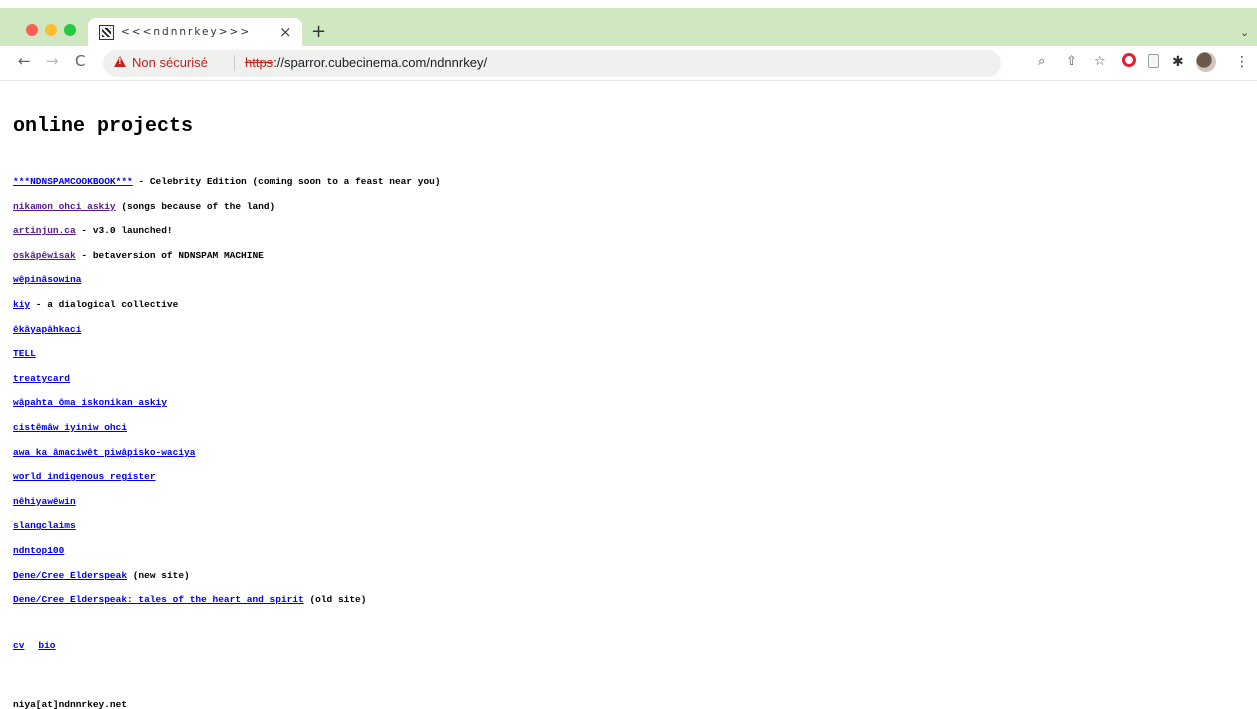 The width and height of the screenshot is (1257, 709). What do you see at coordinates (24, 353) in the screenshot?
I see `project-link: TELL` at bounding box center [24, 353].